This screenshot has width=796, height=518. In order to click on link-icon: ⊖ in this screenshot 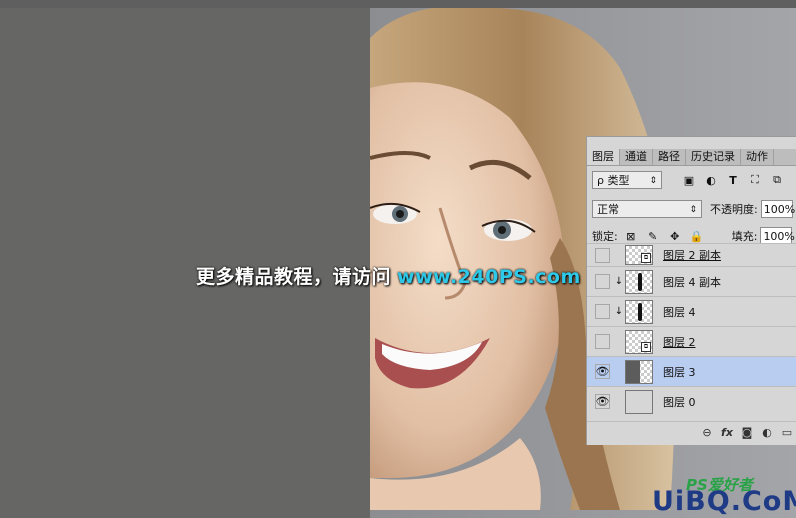, I will do `click(707, 432)`.